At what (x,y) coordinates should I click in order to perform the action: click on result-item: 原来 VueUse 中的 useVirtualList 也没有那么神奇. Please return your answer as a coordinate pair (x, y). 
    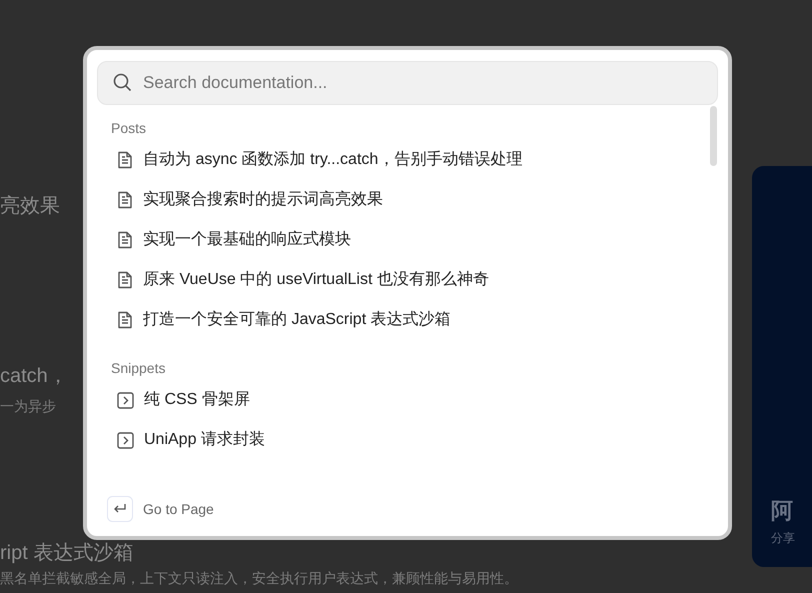
    Looking at the image, I should click on (407, 280).